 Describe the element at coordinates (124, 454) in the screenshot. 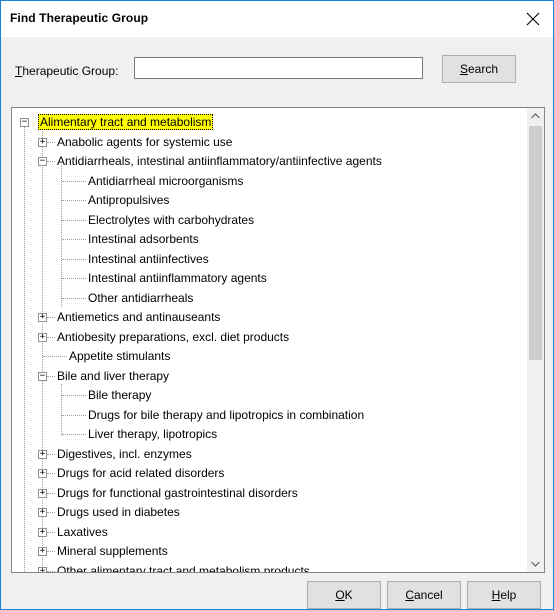

I see `tree-node: Digestives, incl. enzymes` at that location.